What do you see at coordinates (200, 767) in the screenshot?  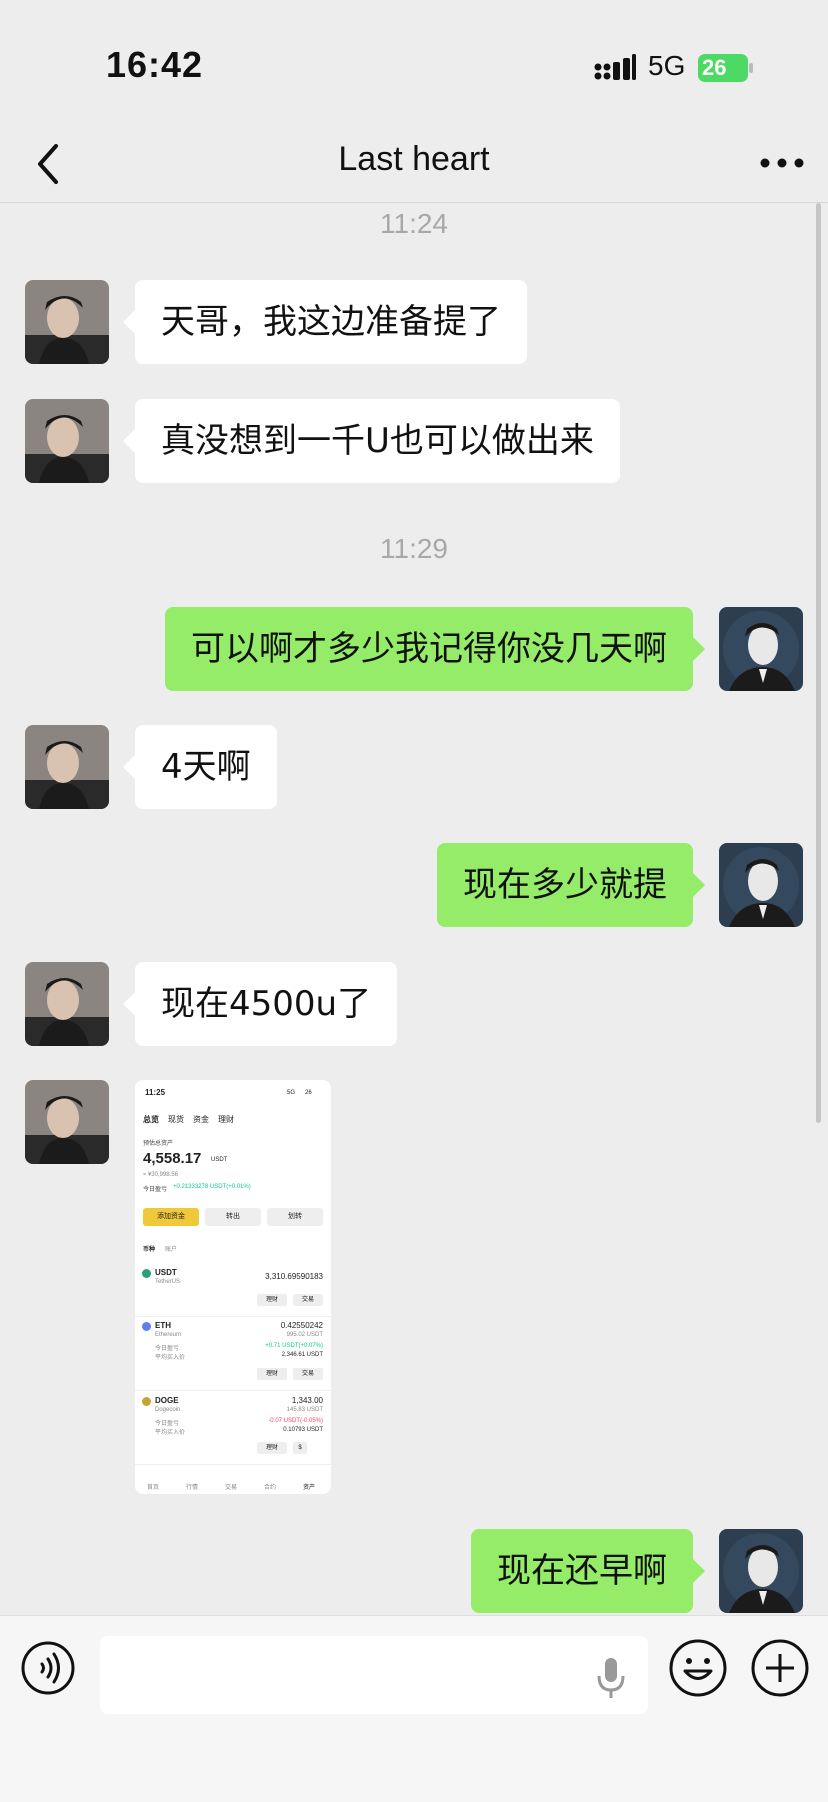 I see `message-bubble: 4天啊` at bounding box center [200, 767].